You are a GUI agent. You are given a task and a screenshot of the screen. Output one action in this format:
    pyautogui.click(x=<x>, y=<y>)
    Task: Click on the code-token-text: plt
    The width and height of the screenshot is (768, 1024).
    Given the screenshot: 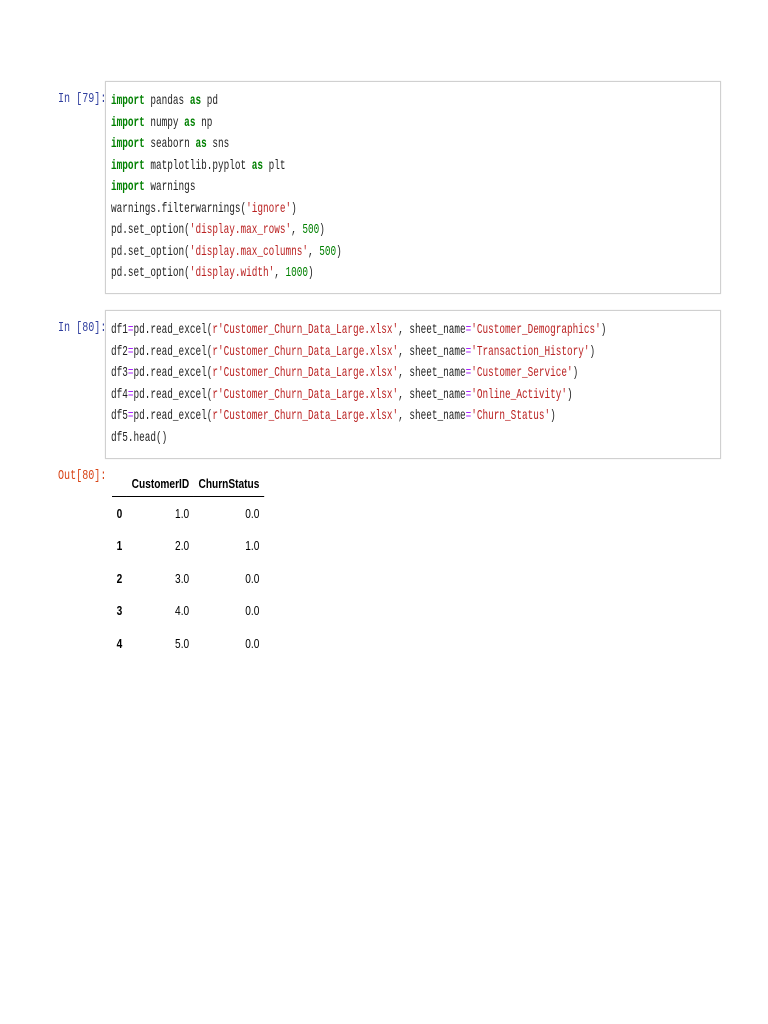 What is the action you would take?
    pyautogui.click(x=274, y=165)
    